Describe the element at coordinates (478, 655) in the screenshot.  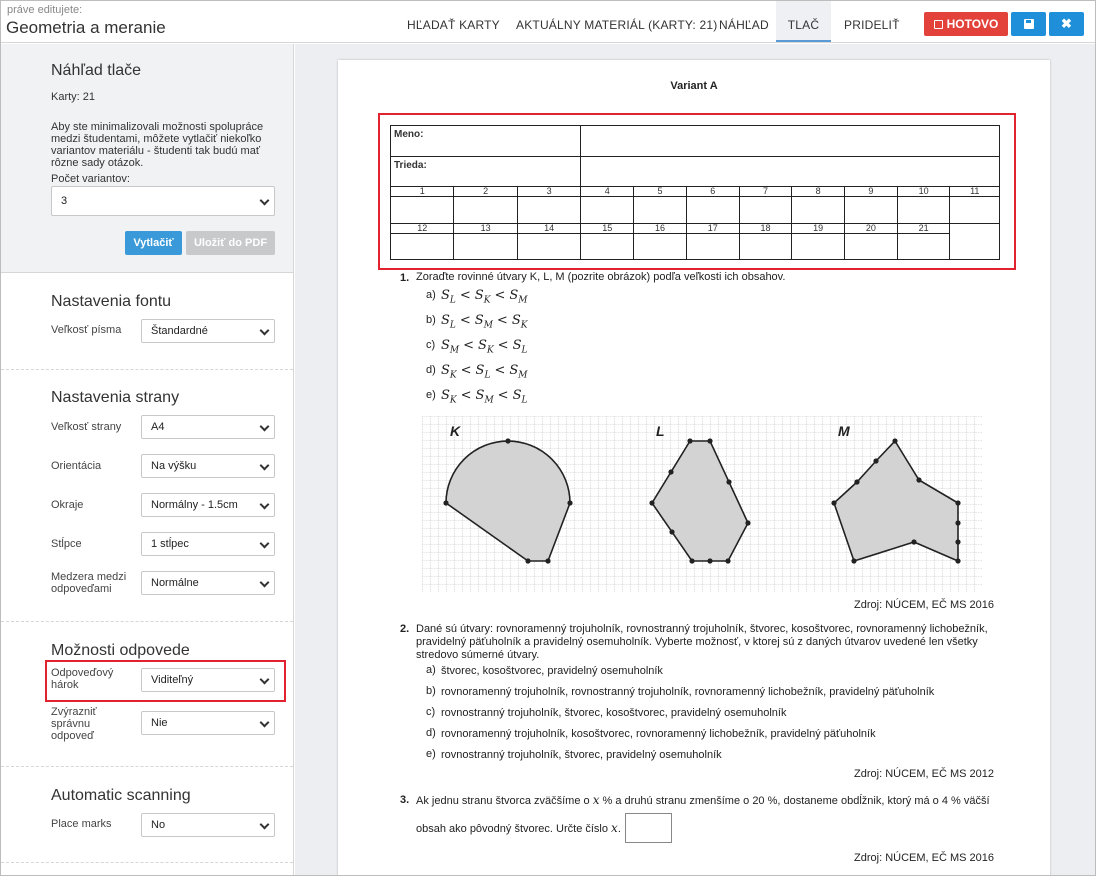
I see `question-text-line3: stredovo súmerné útvary.` at that location.